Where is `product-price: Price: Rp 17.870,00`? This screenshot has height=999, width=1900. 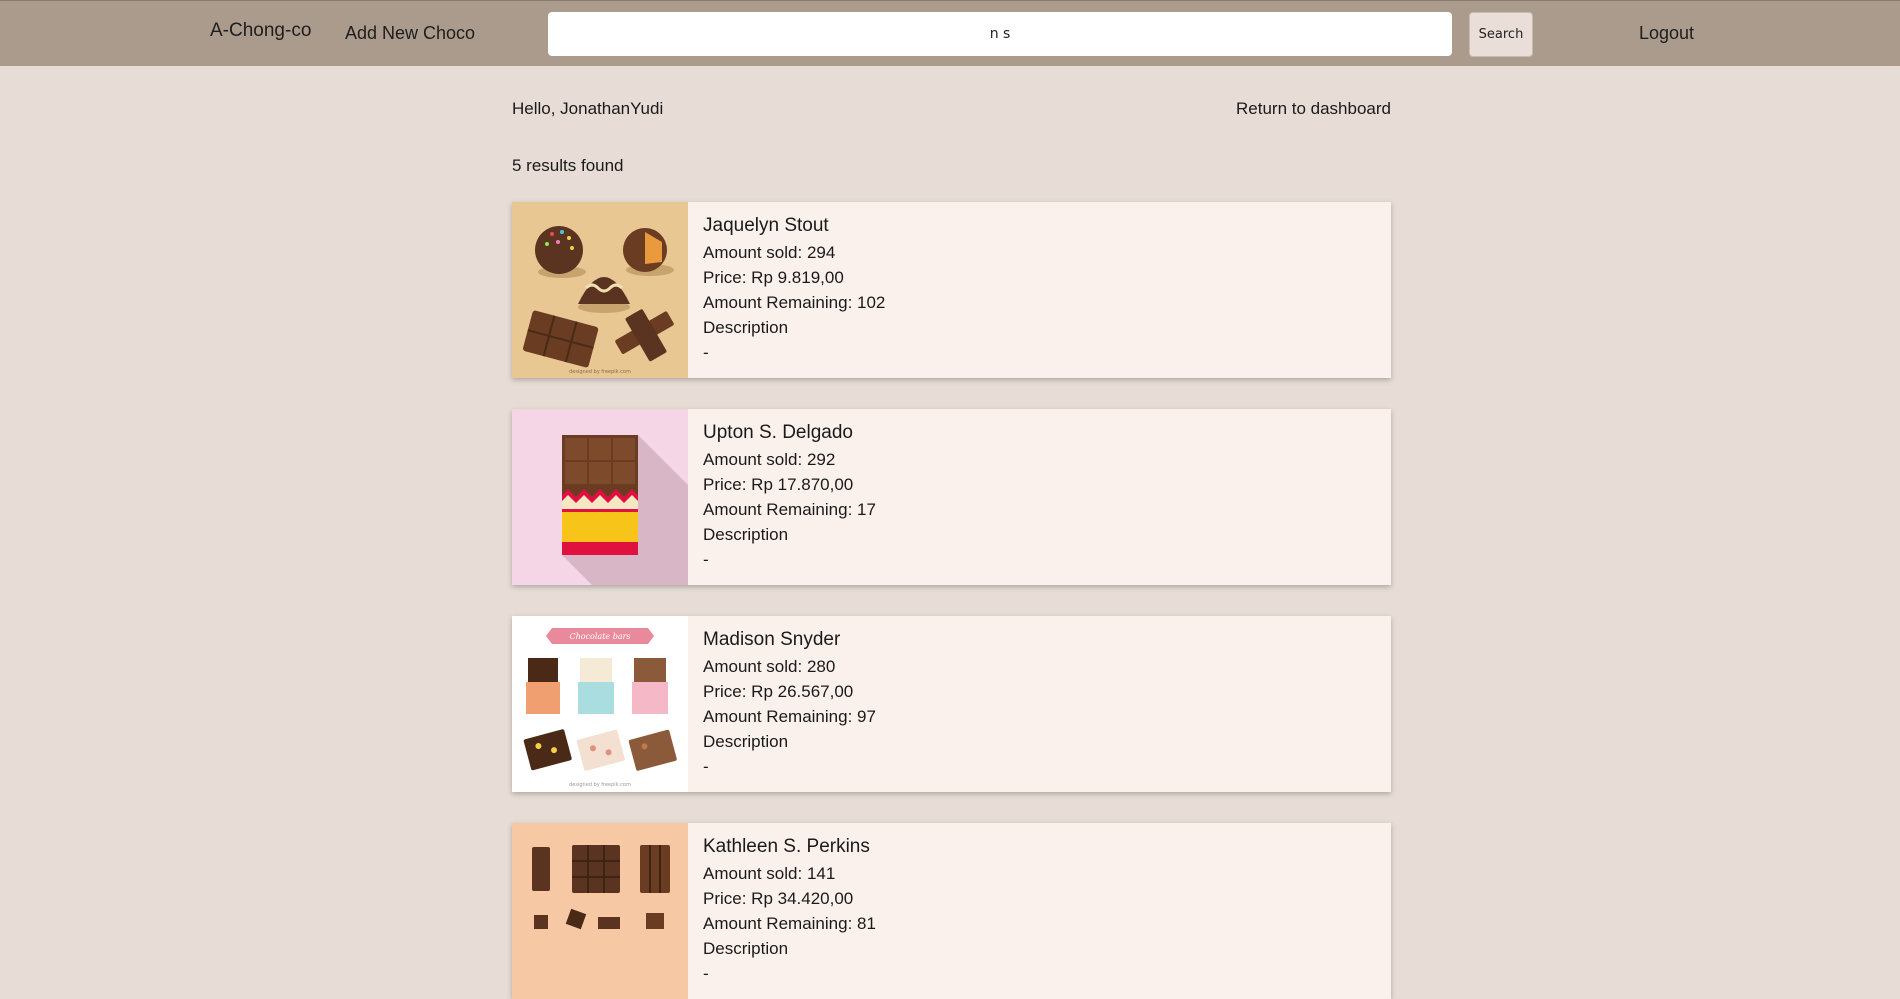
product-price: Price: Rp 17.870,00 is located at coordinates (778, 484).